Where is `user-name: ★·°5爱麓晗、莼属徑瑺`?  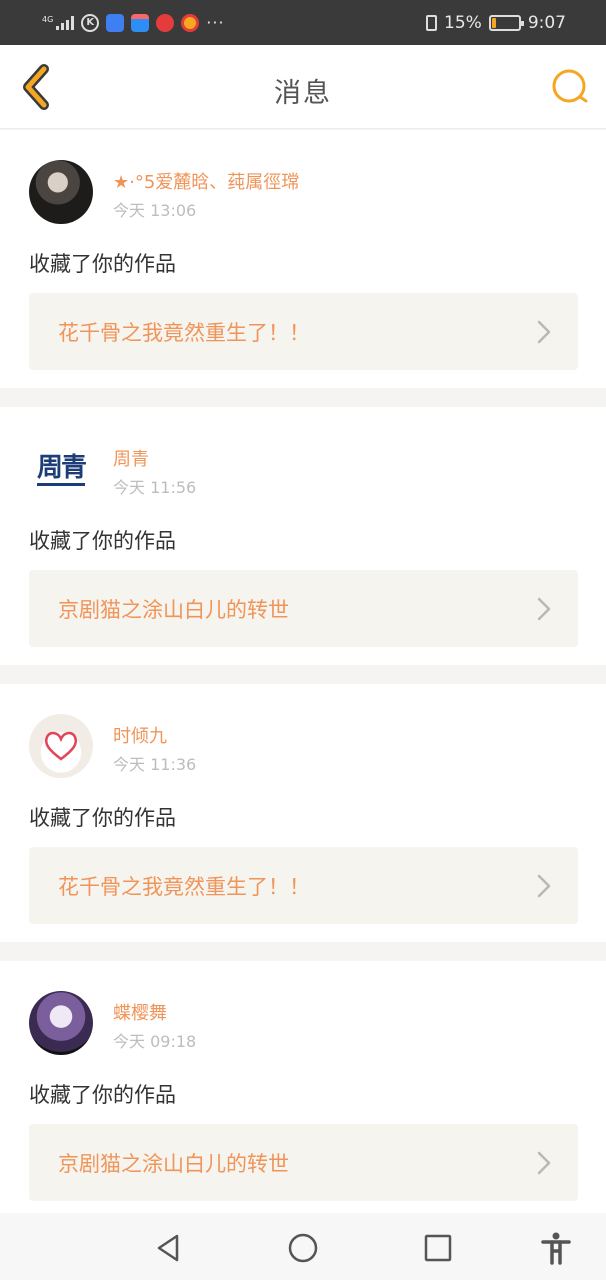
user-name: ★·°5爱麓晗、莼属徑瑺 is located at coordinates (206, 181).